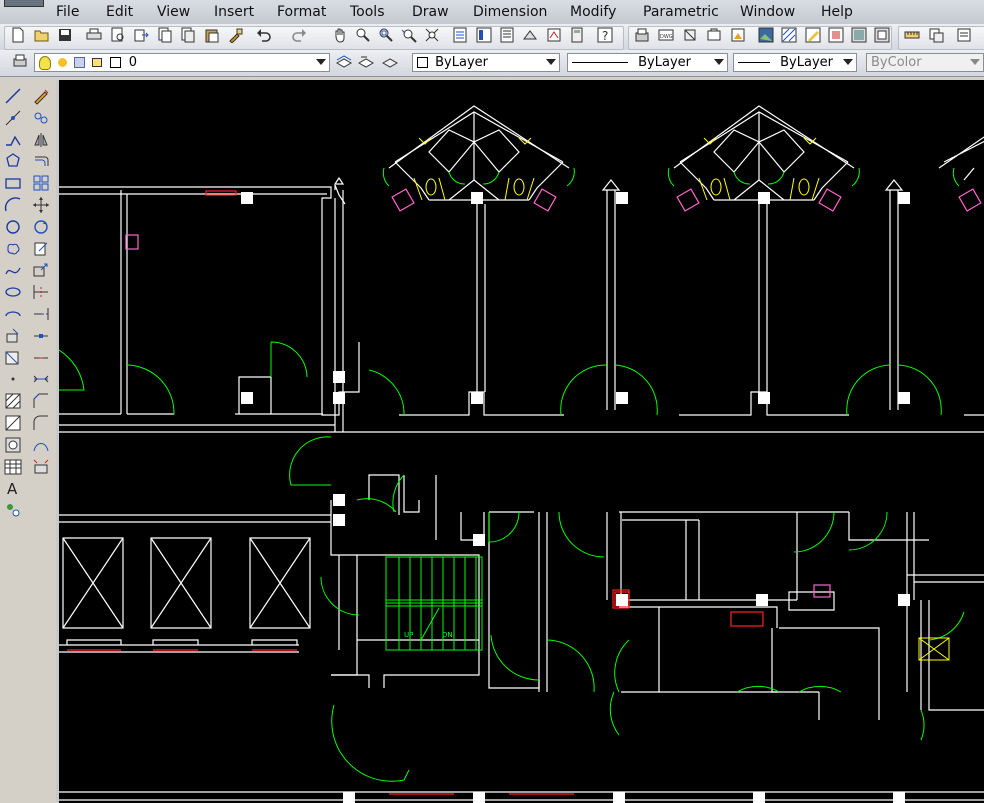 The height and width of the screenshot is (803, 984). What do you see at coordinates (41, 183) in the screenshot?
I see `array-icon` at bounding box center [41, 183].